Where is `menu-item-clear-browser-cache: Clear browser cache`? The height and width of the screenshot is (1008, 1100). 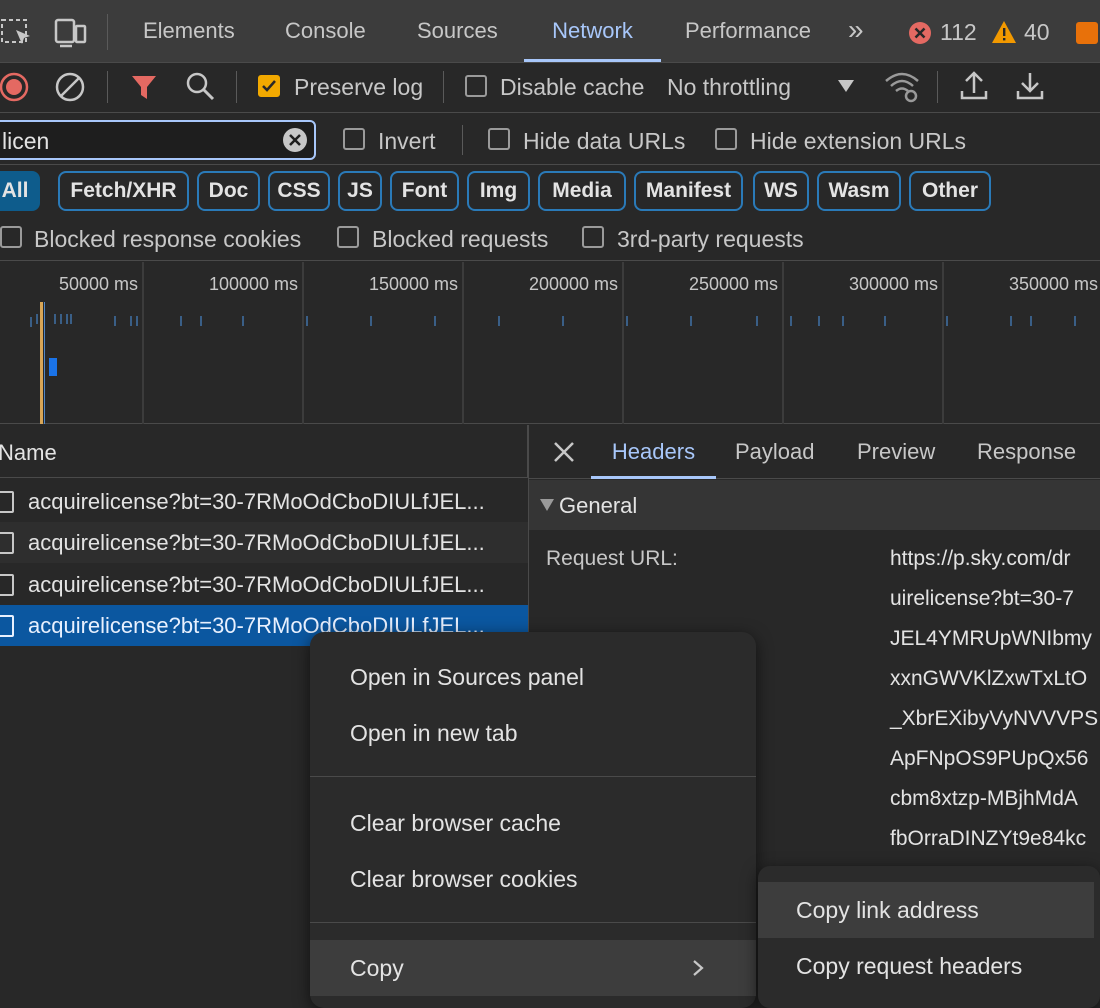
menu-item-clear-browser-cache: Clear browser cache is located at coordinates (533, 823).